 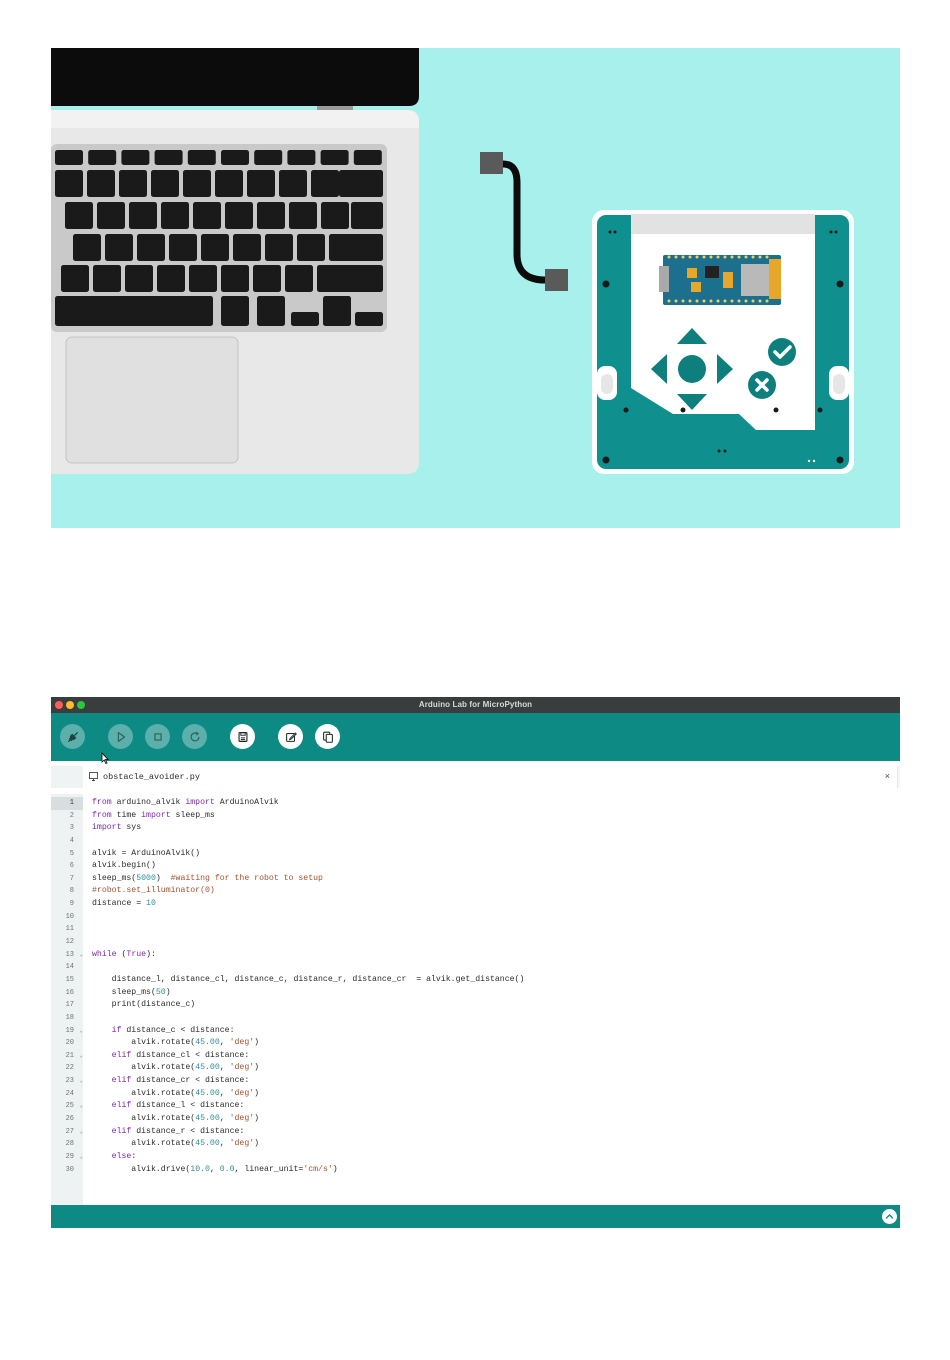 I want to click on code-line: from arduino_alvik import ArduinoAlvik, so click(x=308, y=803).